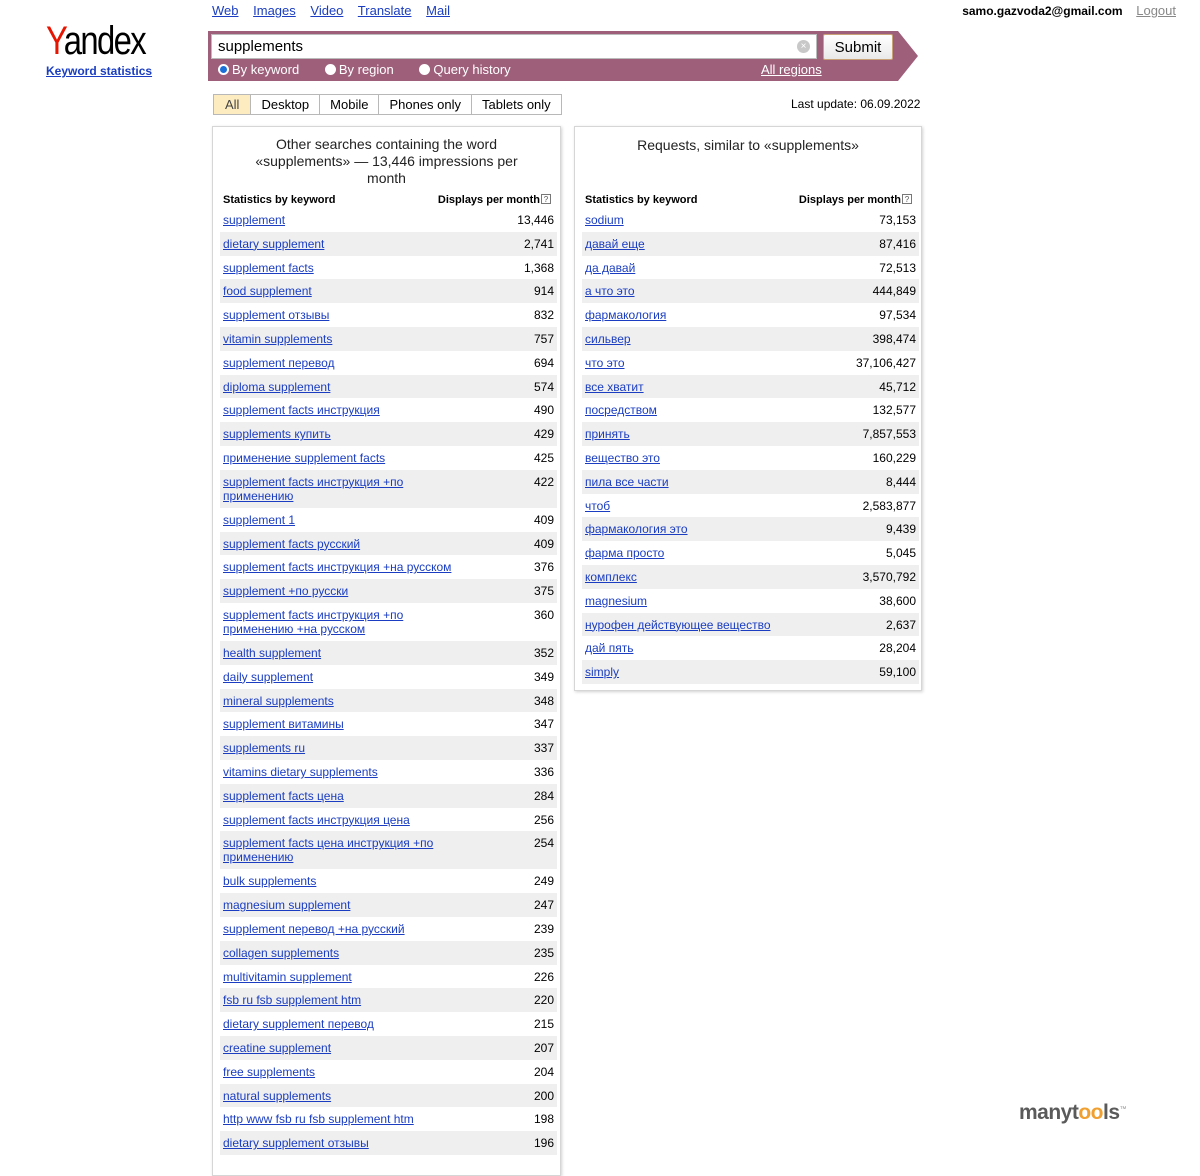 The width and height of the screenshot is (1200, 1176). I want to click on keyword-link: сильвер, so click(608, 339).